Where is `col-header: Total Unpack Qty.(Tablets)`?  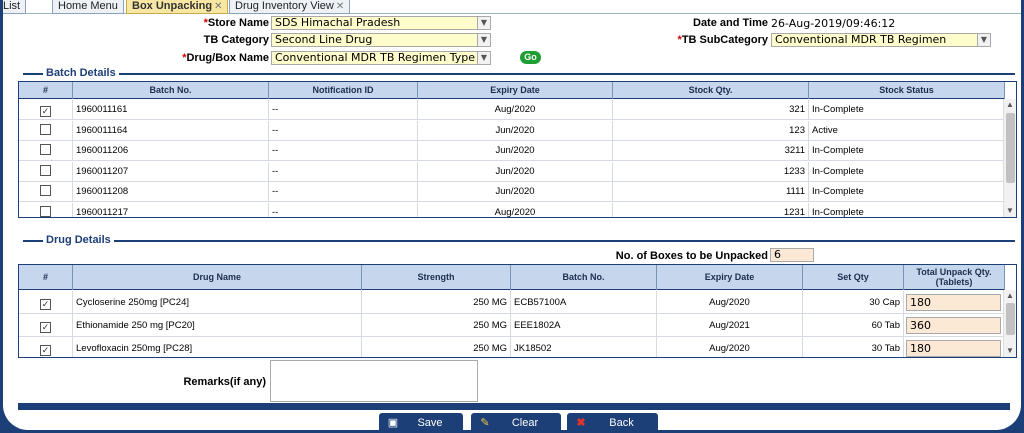
col-header: Total Unpack Qty.(Tablets) is located at coordinates (954, 277).